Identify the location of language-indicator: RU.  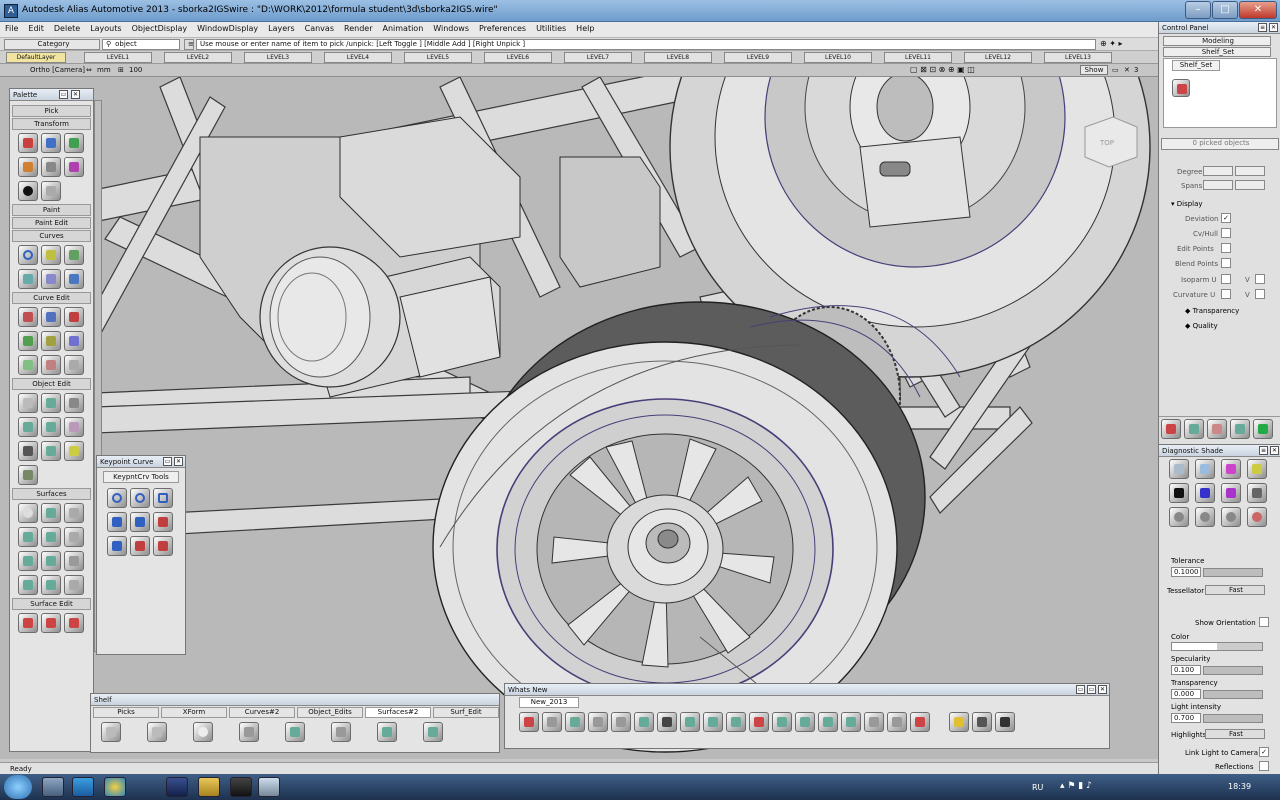
(1037, 787).